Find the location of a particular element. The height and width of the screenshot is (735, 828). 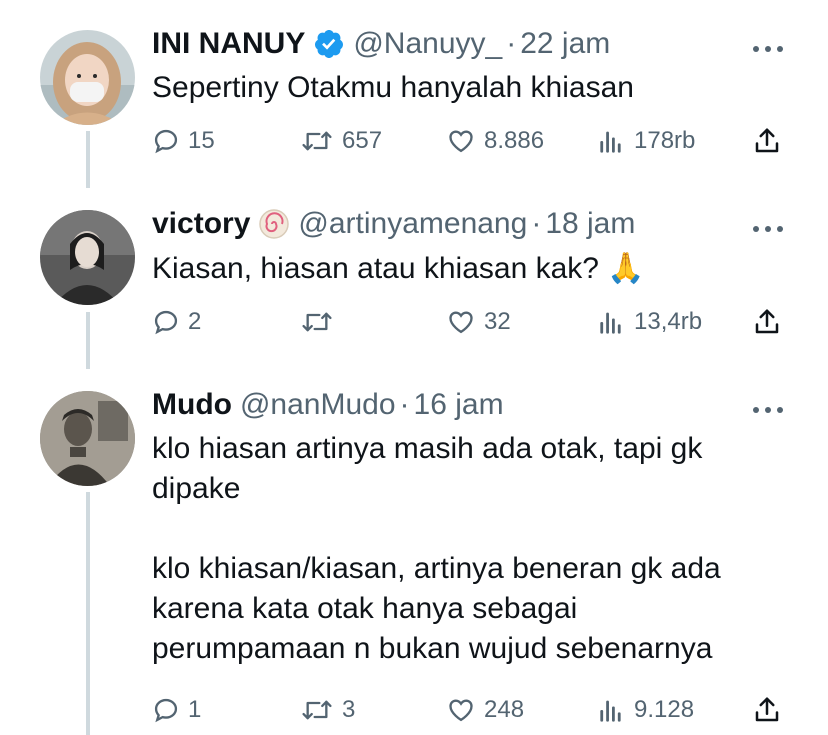

views-button: 178rb is located at coordinates (646, 141).